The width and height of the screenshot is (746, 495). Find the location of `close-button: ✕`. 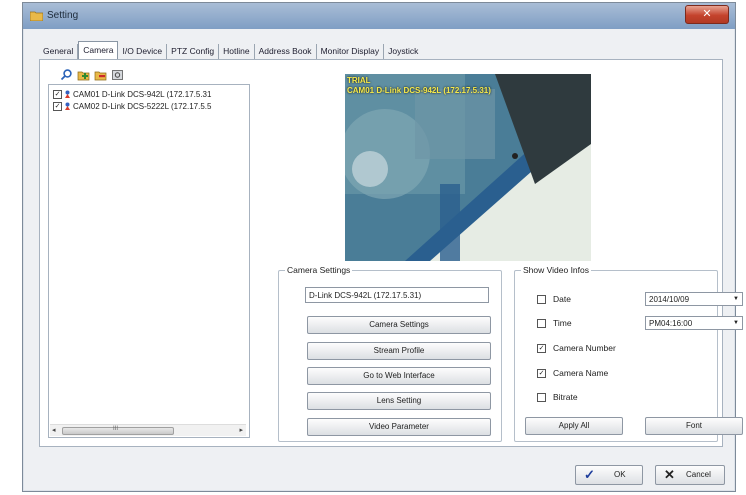

close-button: ✕ is located at coordinates (707, 14).